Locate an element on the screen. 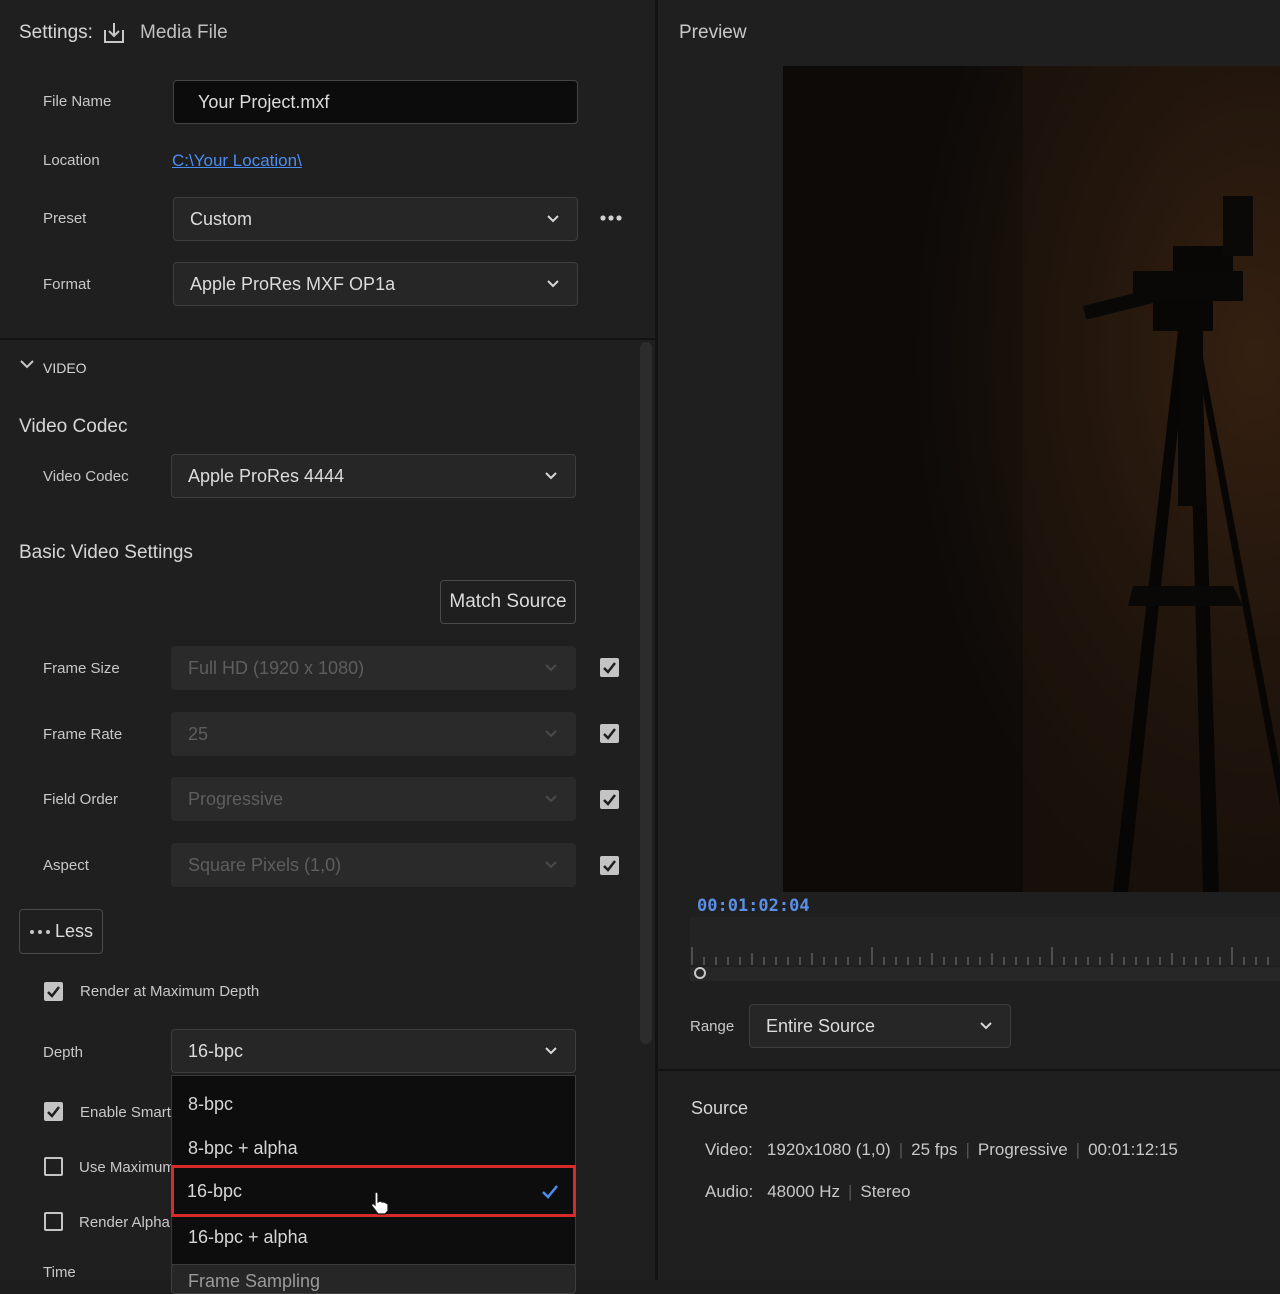 The width and height of the screenshot is (1280, 1294). export-media-icon is located at coordinates (114, 33).